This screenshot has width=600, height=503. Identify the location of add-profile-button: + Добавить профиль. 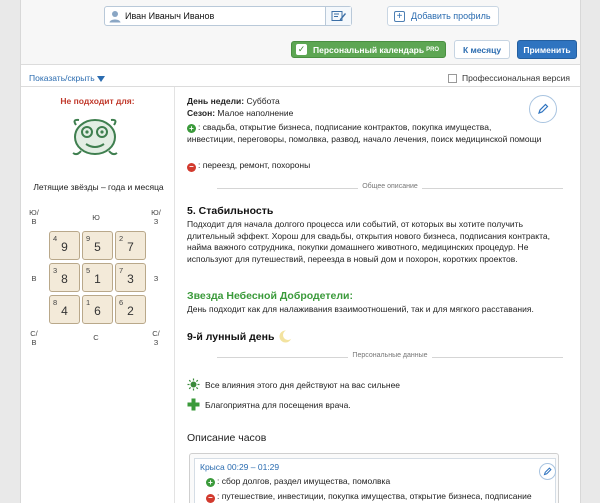
(443, 16).